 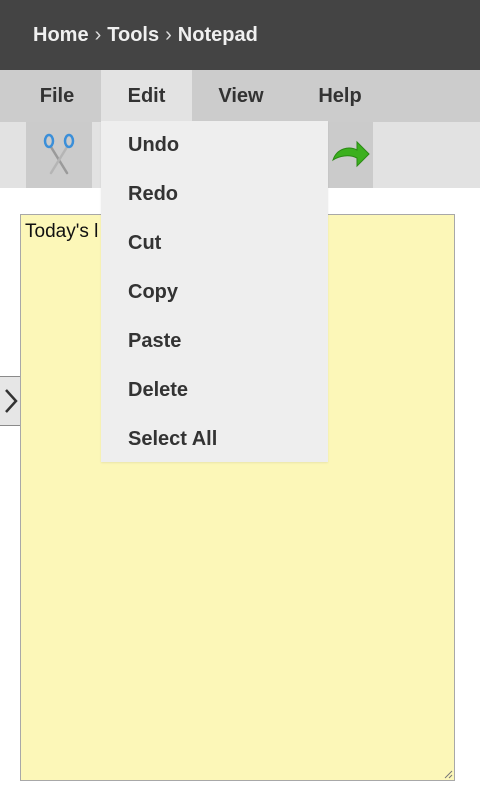 I want to click on cut-button, so click(x=59, y=155).